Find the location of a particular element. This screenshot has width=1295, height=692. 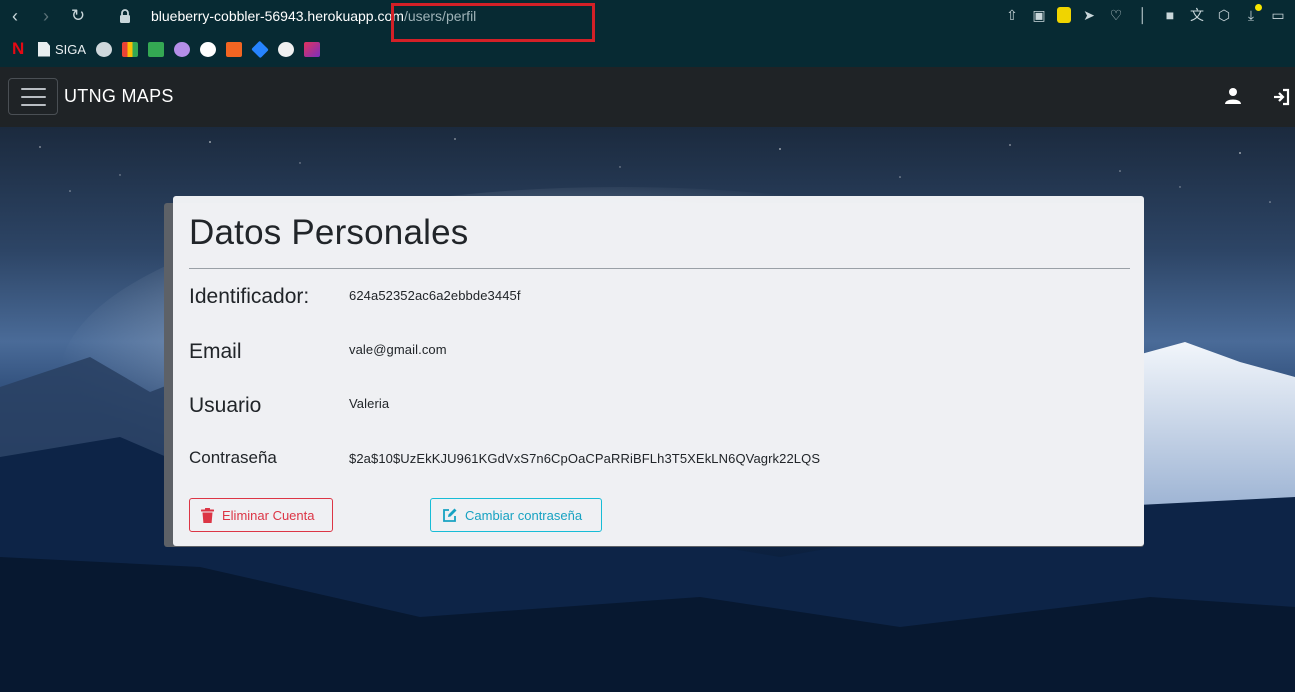

menu-toggle-button is located at coordinates (33, 96).